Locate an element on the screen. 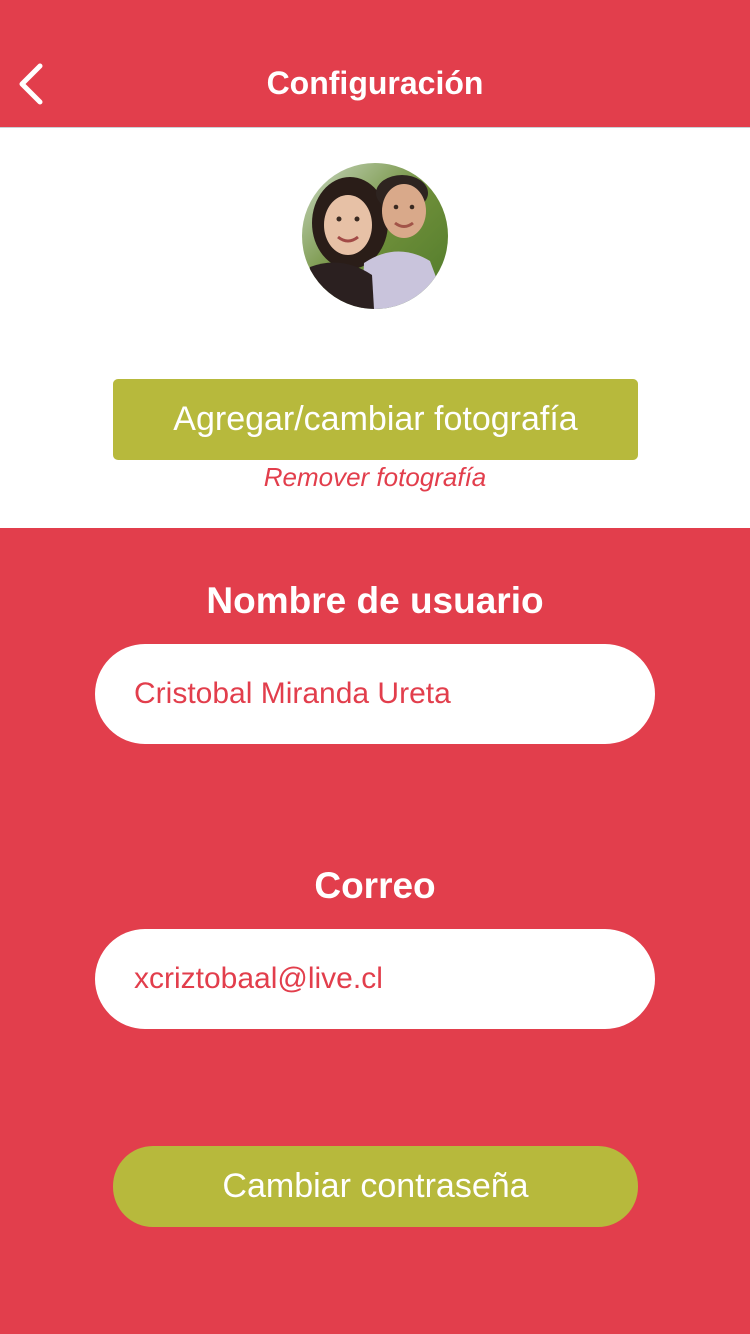 The image size is (750, 1334). email-label: Correo is located at coordinates (375, 885).